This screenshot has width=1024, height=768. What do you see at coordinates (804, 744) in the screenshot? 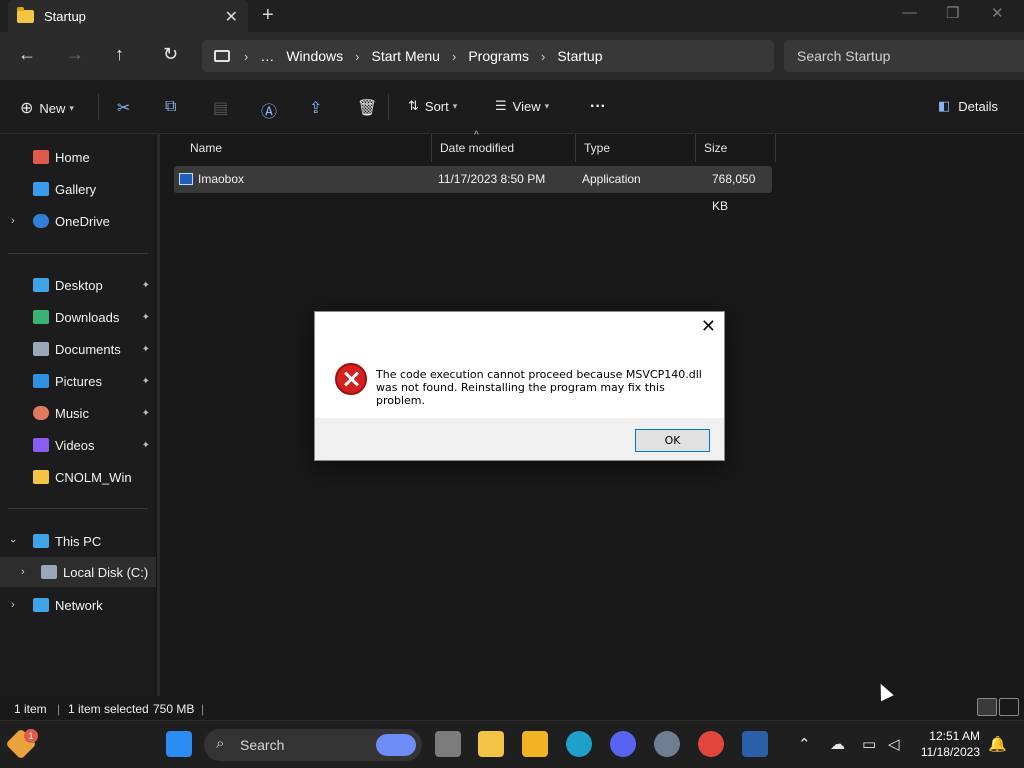
I see `chevron-up-icon: ⌃` at bounding box center [804, 744].